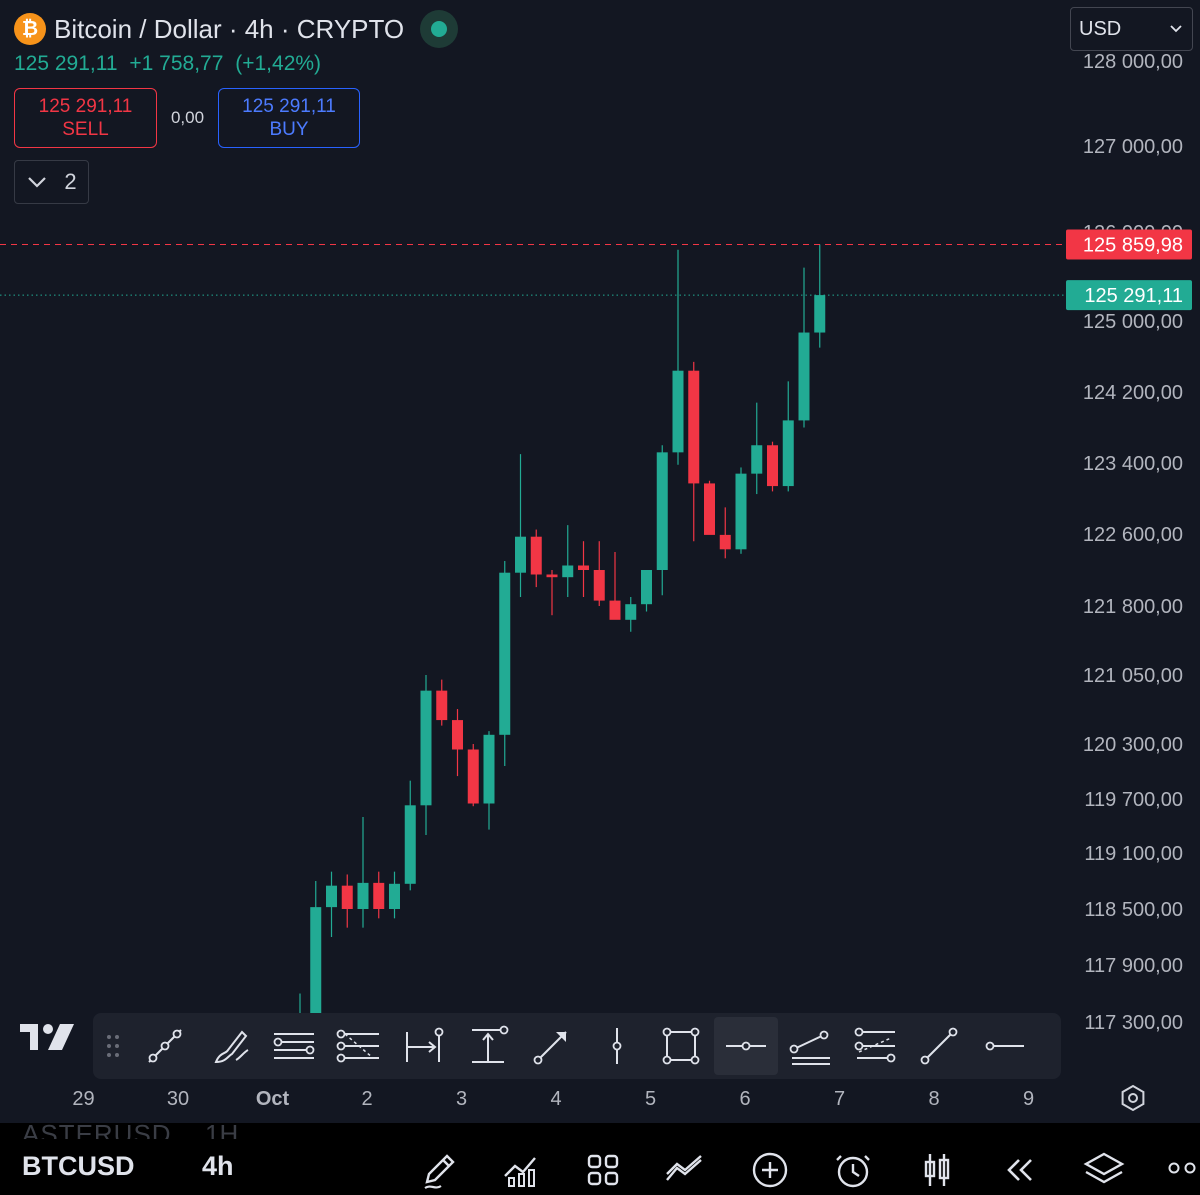  I want to click on y-tick-label: 121 800,00, so click(1133, 607).